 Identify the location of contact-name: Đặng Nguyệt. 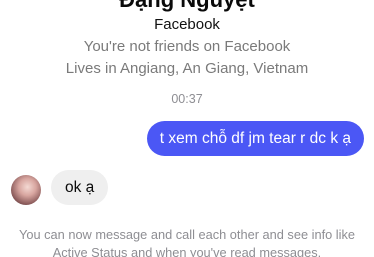
(187, 6).